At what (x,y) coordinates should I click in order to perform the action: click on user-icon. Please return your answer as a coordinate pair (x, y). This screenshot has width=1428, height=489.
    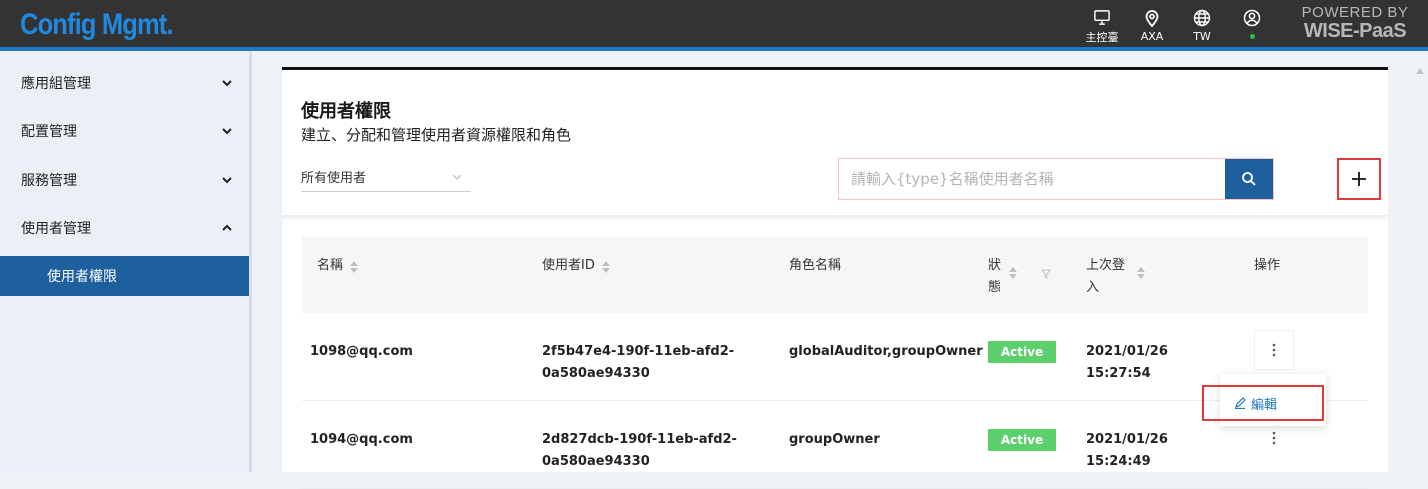
    Looking at the image, I should click on (1252, 18).